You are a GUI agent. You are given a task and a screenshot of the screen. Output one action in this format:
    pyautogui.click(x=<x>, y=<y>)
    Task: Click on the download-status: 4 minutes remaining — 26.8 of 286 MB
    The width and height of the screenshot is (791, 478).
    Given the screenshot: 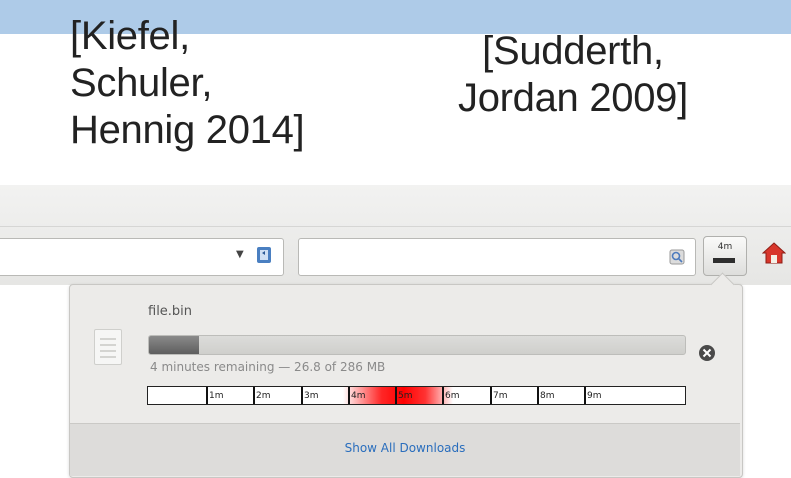 What is the action you would take?
    pyautogui.click(x=268, y=367)
    